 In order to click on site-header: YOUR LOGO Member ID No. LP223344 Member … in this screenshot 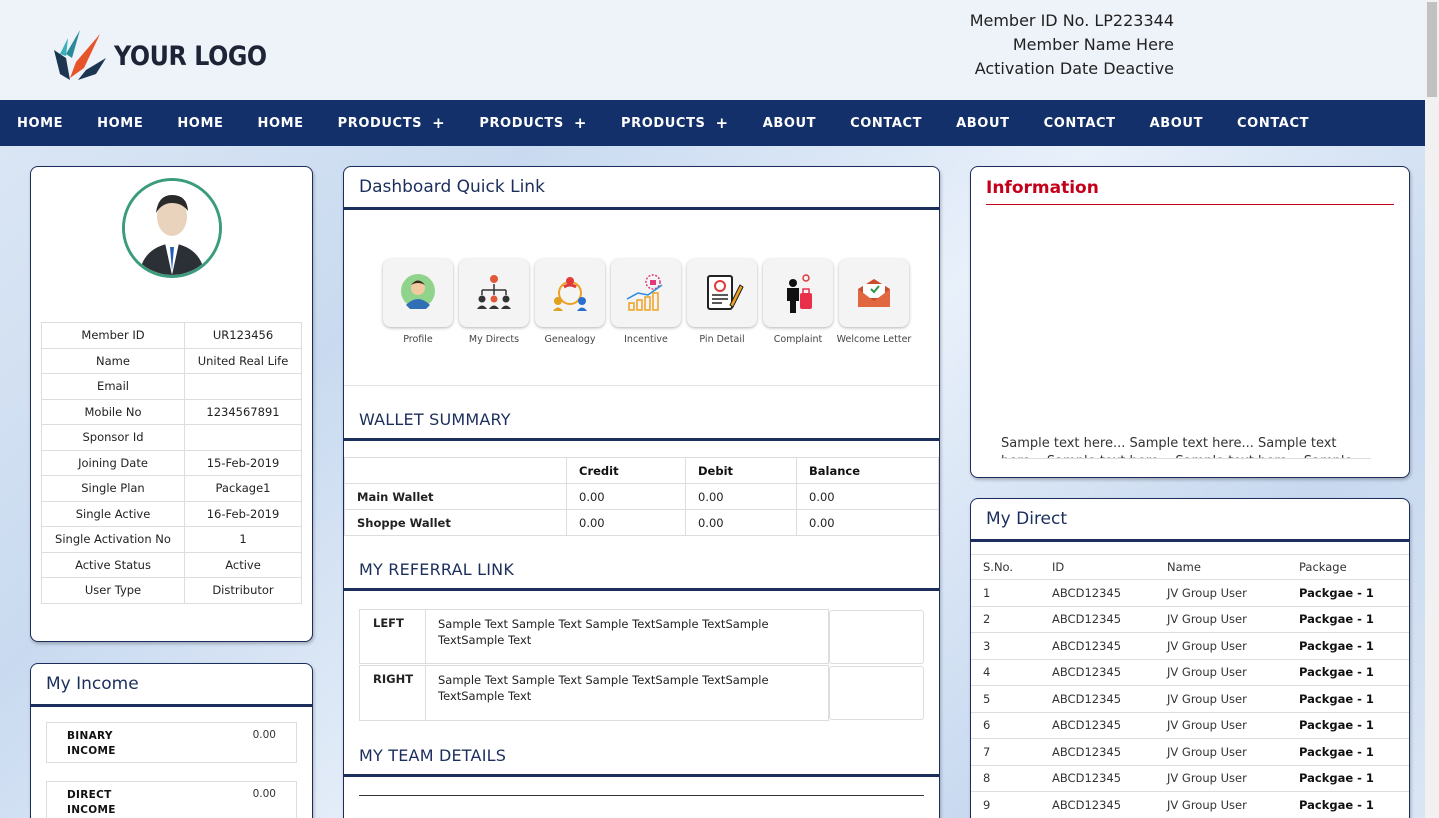, I will do `click(712, 50)`.